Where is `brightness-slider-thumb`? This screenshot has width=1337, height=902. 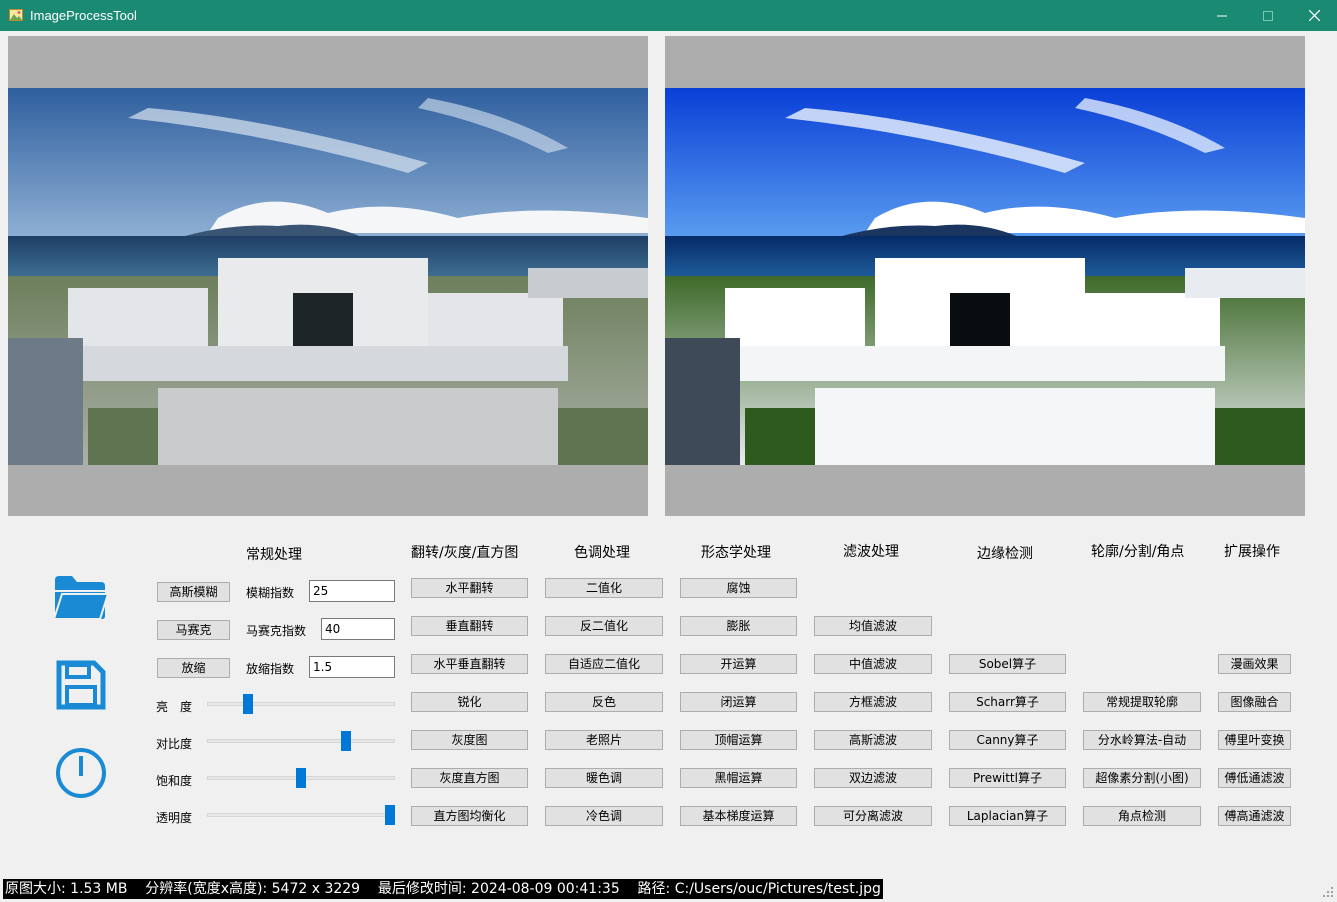 brightness-slider-thumb is located at coordinates (247, 704).